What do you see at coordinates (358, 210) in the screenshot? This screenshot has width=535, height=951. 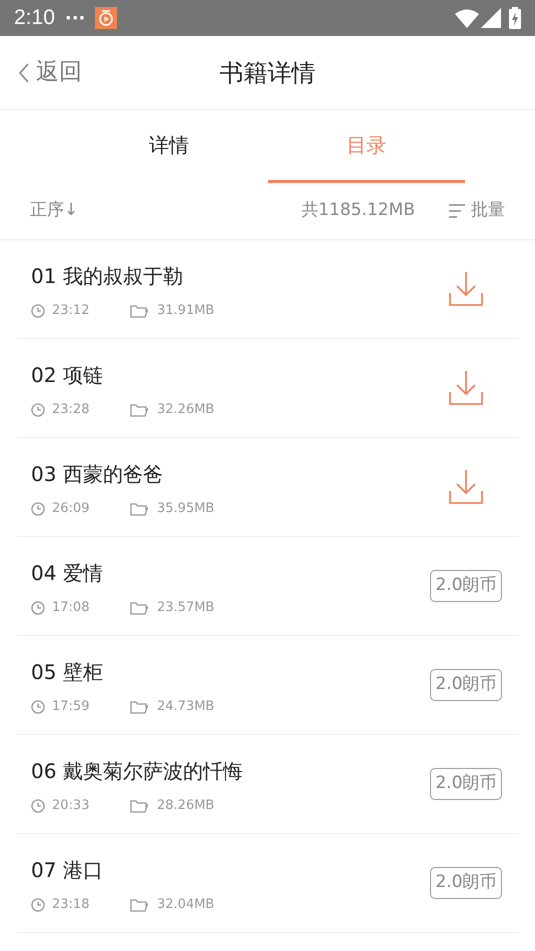 I see `total-size: 共1185.12MB` at bounding box center [358, 210].